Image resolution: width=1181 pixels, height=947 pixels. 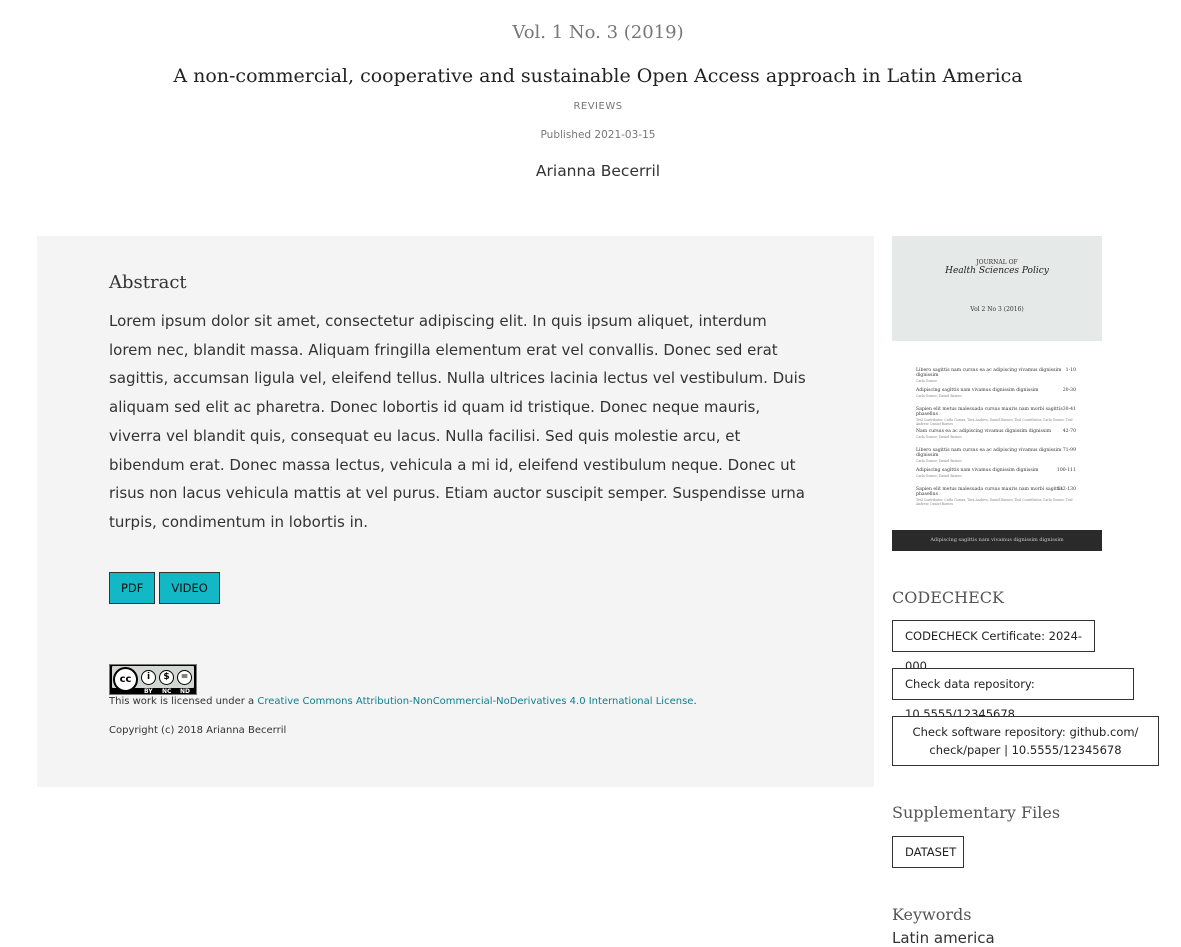 I want to click on cover-toc-page: 1-10, so click(x=1070, y=370).